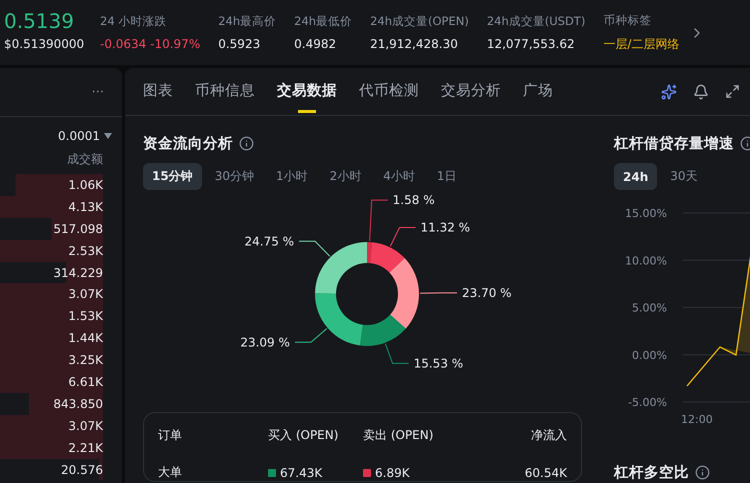  I want to click on last-price: 0.5139, so click(39, 20).